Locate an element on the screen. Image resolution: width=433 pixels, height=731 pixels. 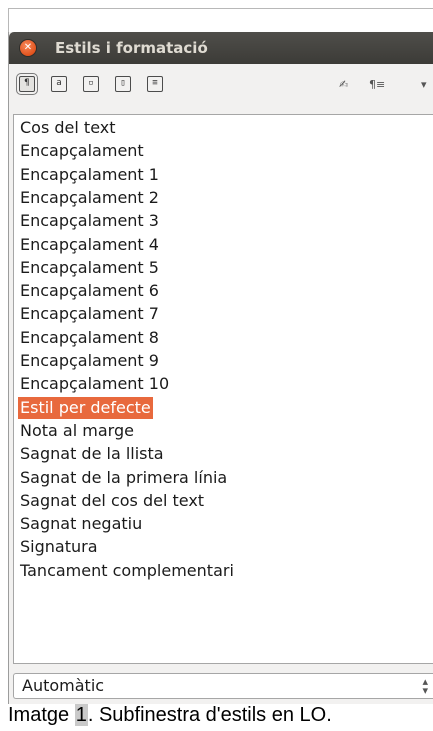
list-item: Encapçalament 10 is located at coordinates (94, 384).